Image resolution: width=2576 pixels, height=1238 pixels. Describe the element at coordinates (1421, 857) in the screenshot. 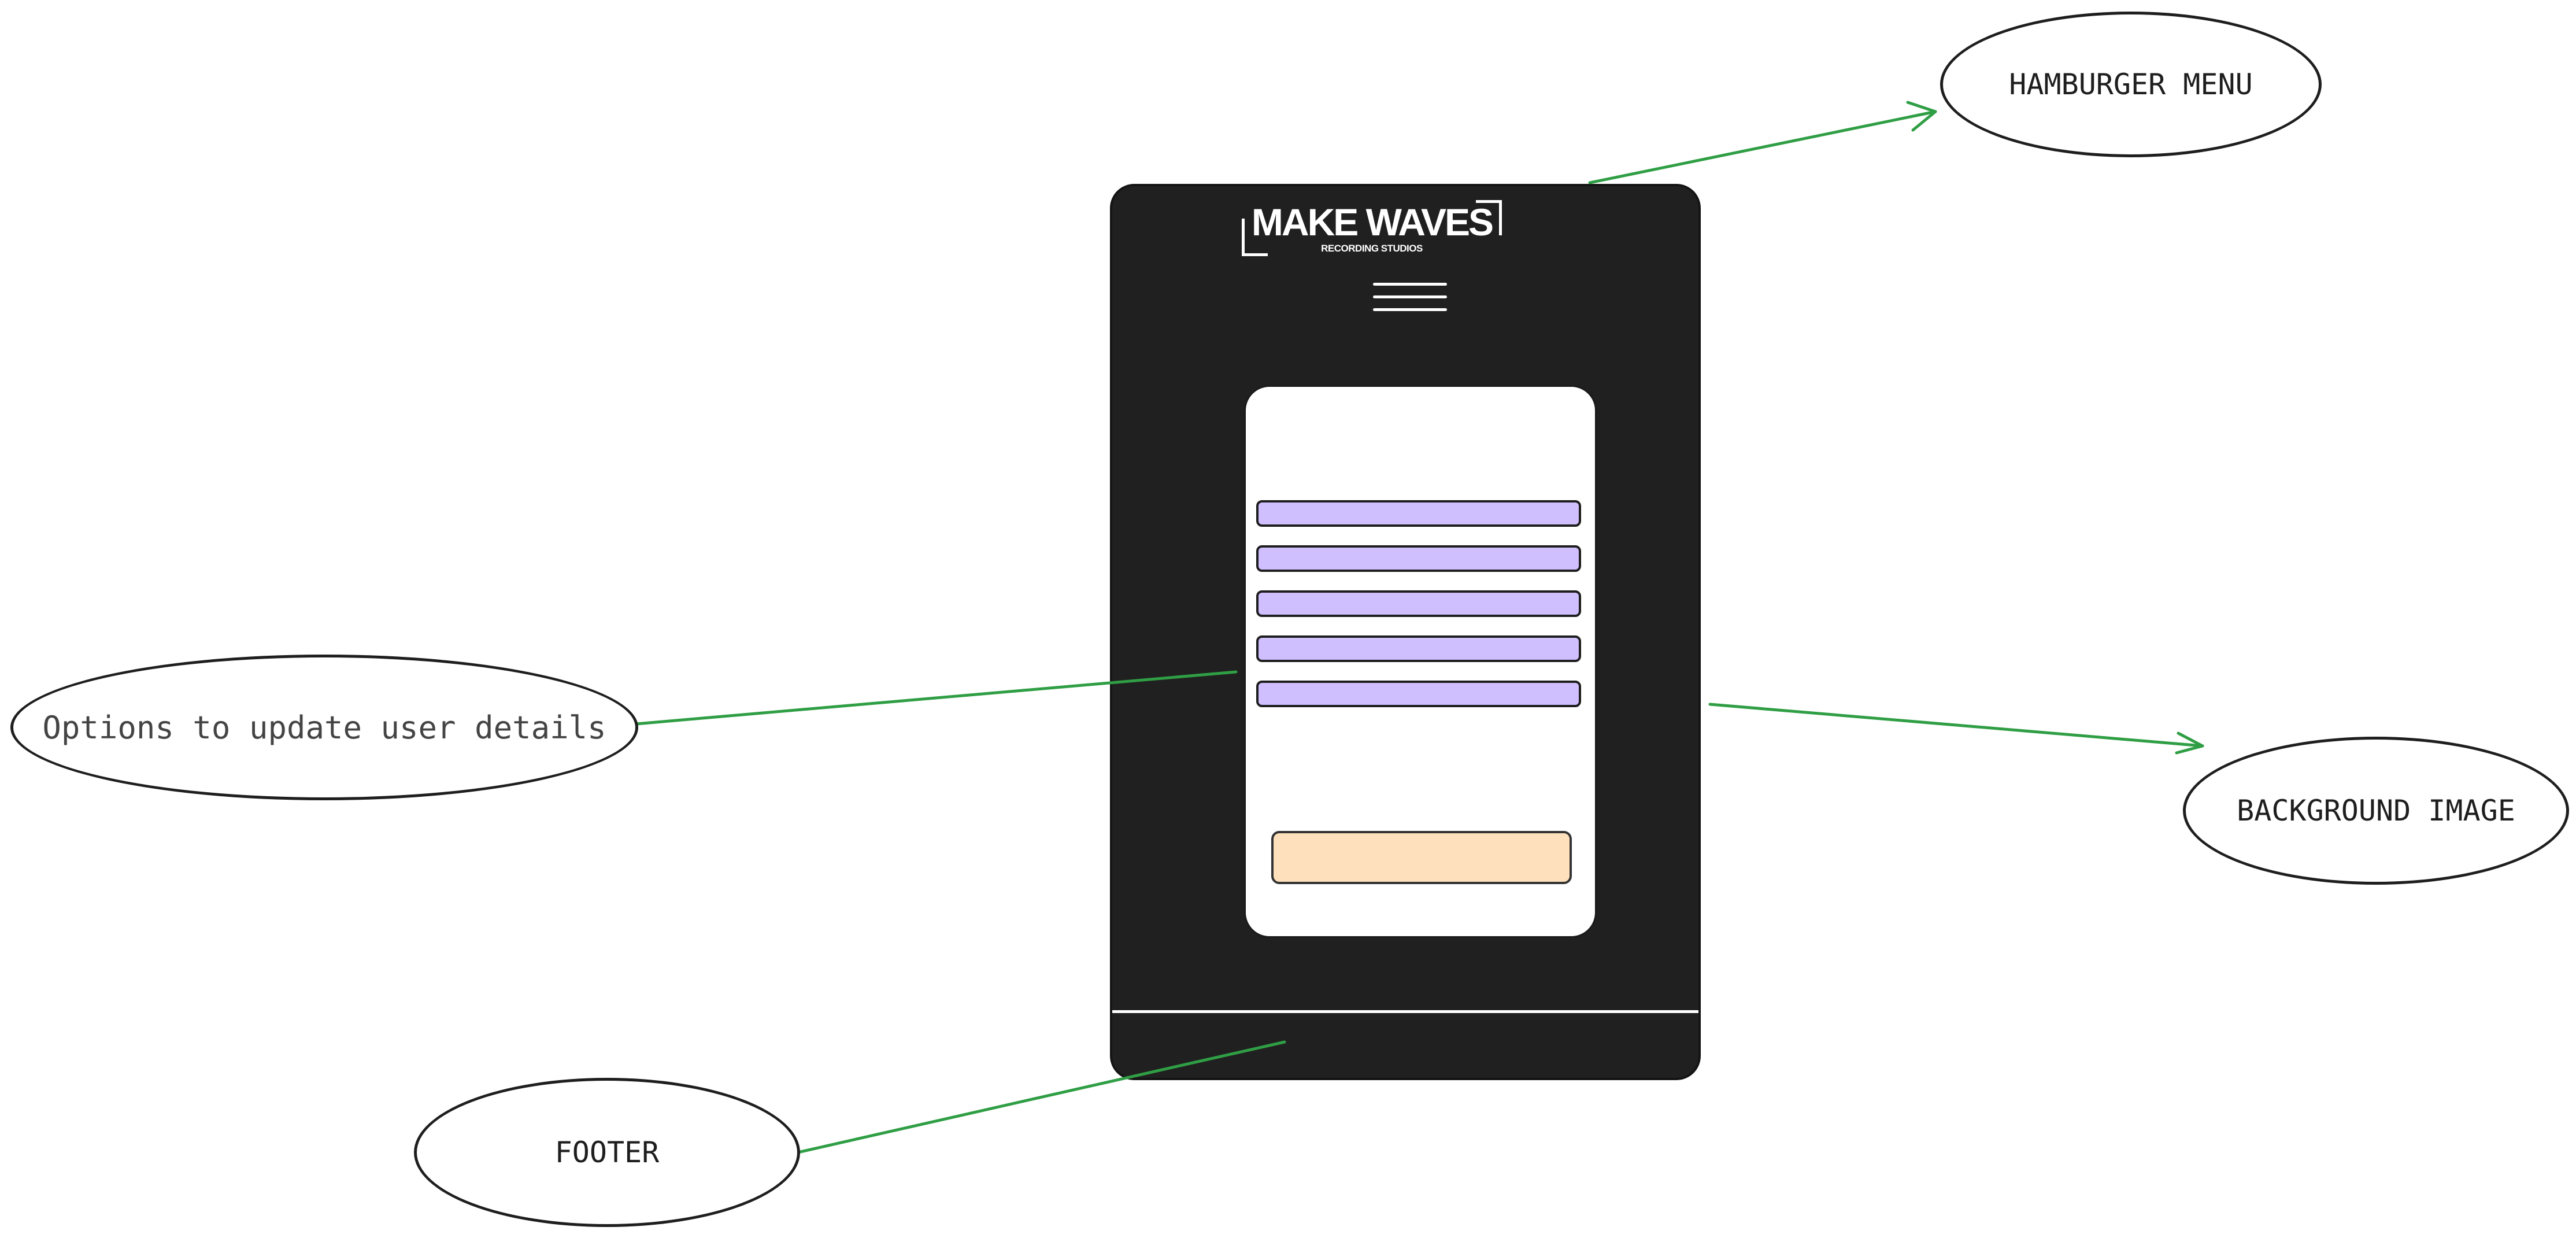

I see `submit-button` at that location.